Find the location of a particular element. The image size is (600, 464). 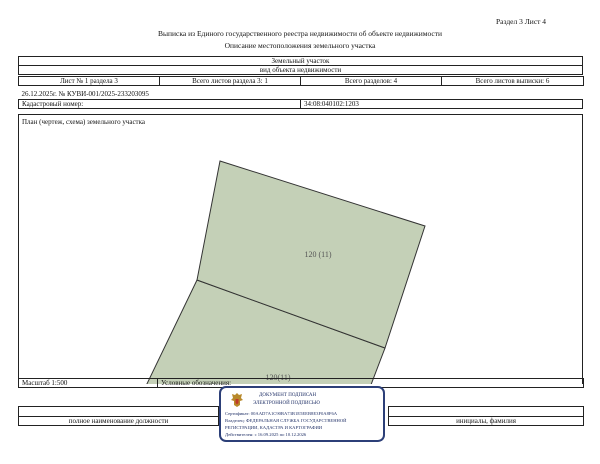

position-cell is located at coordinates (118, 411).